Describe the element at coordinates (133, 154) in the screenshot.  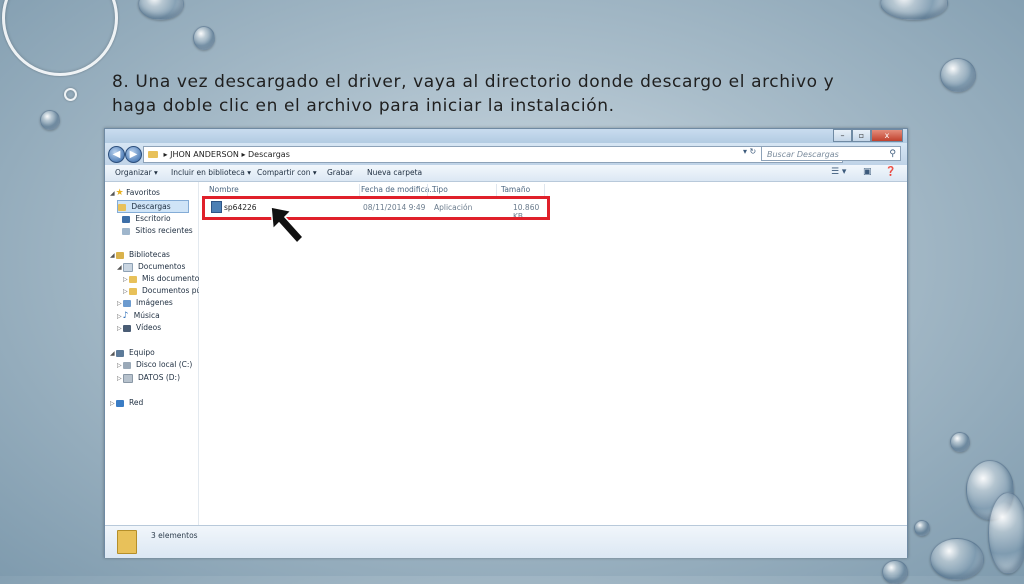
I see `forward-button: ▶` at that location.